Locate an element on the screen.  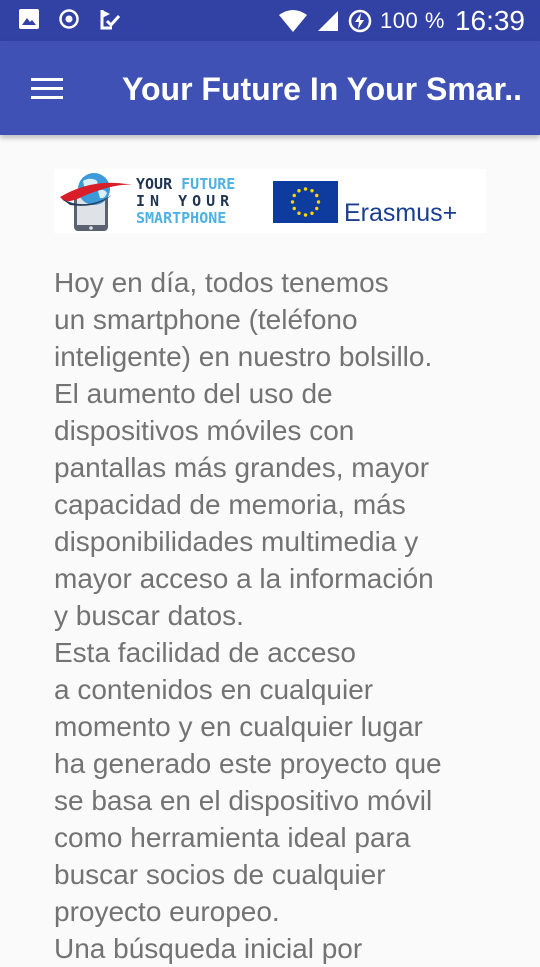
wifi-icon is located at coordinates (293, 21).